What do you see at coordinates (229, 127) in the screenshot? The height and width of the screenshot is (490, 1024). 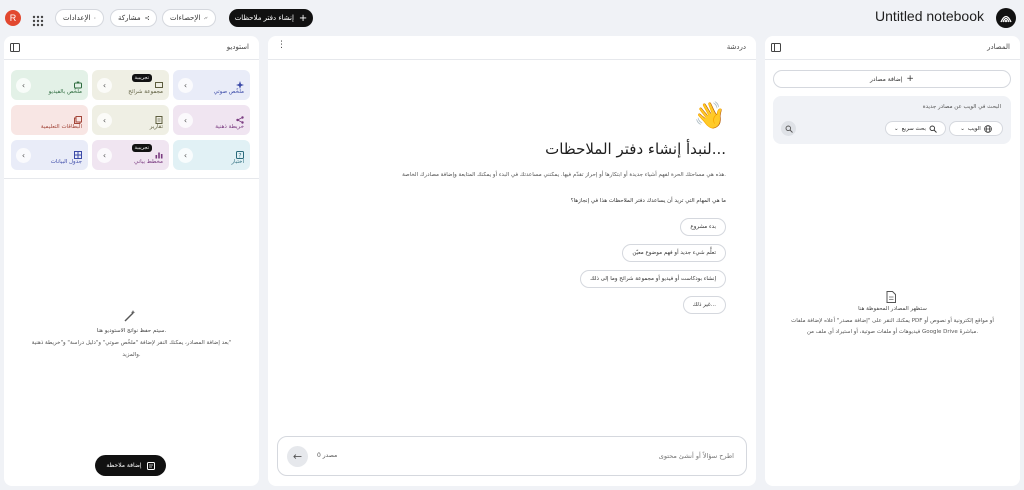 I see `card-label: خريطة ذهنية` at bounding box center [229, 127].